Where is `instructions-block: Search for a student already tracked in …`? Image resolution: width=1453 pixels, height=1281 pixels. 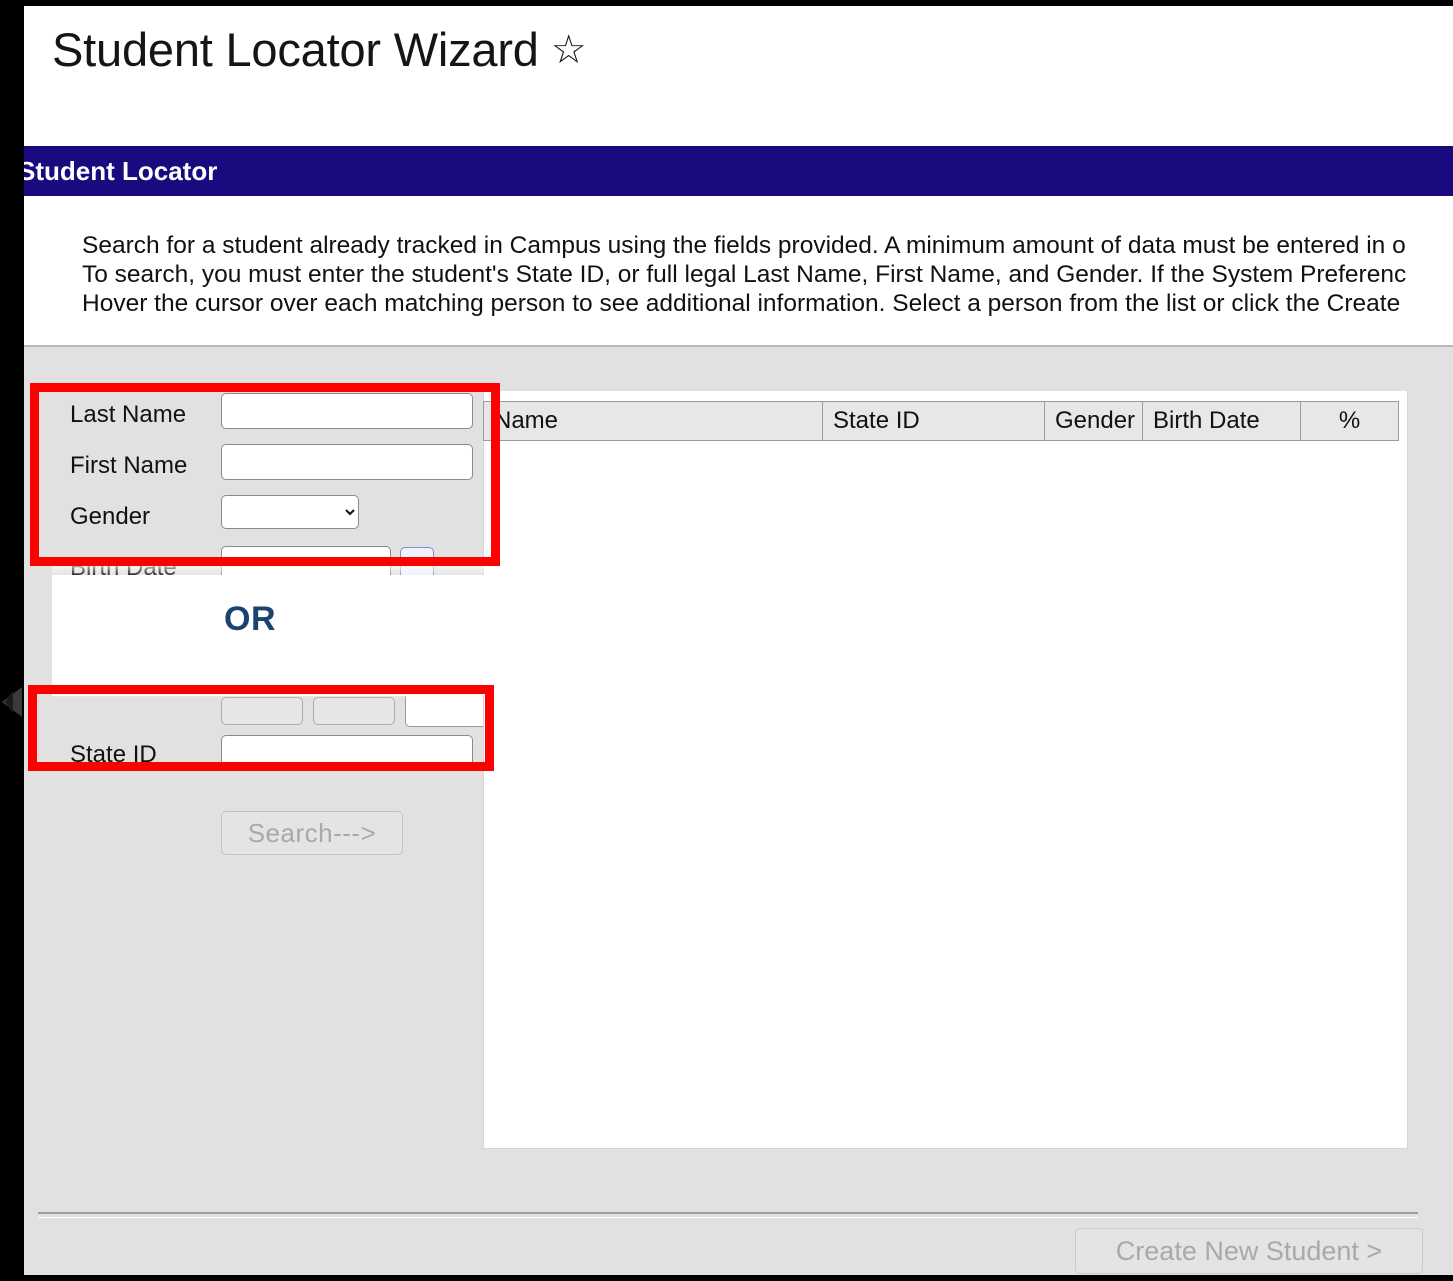 instructions-block: Search for a student already tracked in … is located at coordinates (738, 271).